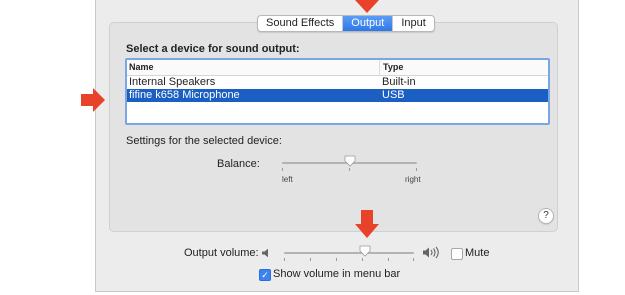 The image size is (625, 295). What do you see at coordinates (399, 82) in the screenshot?
I see `device-type: Built-in` at bounding box center [399, 82].